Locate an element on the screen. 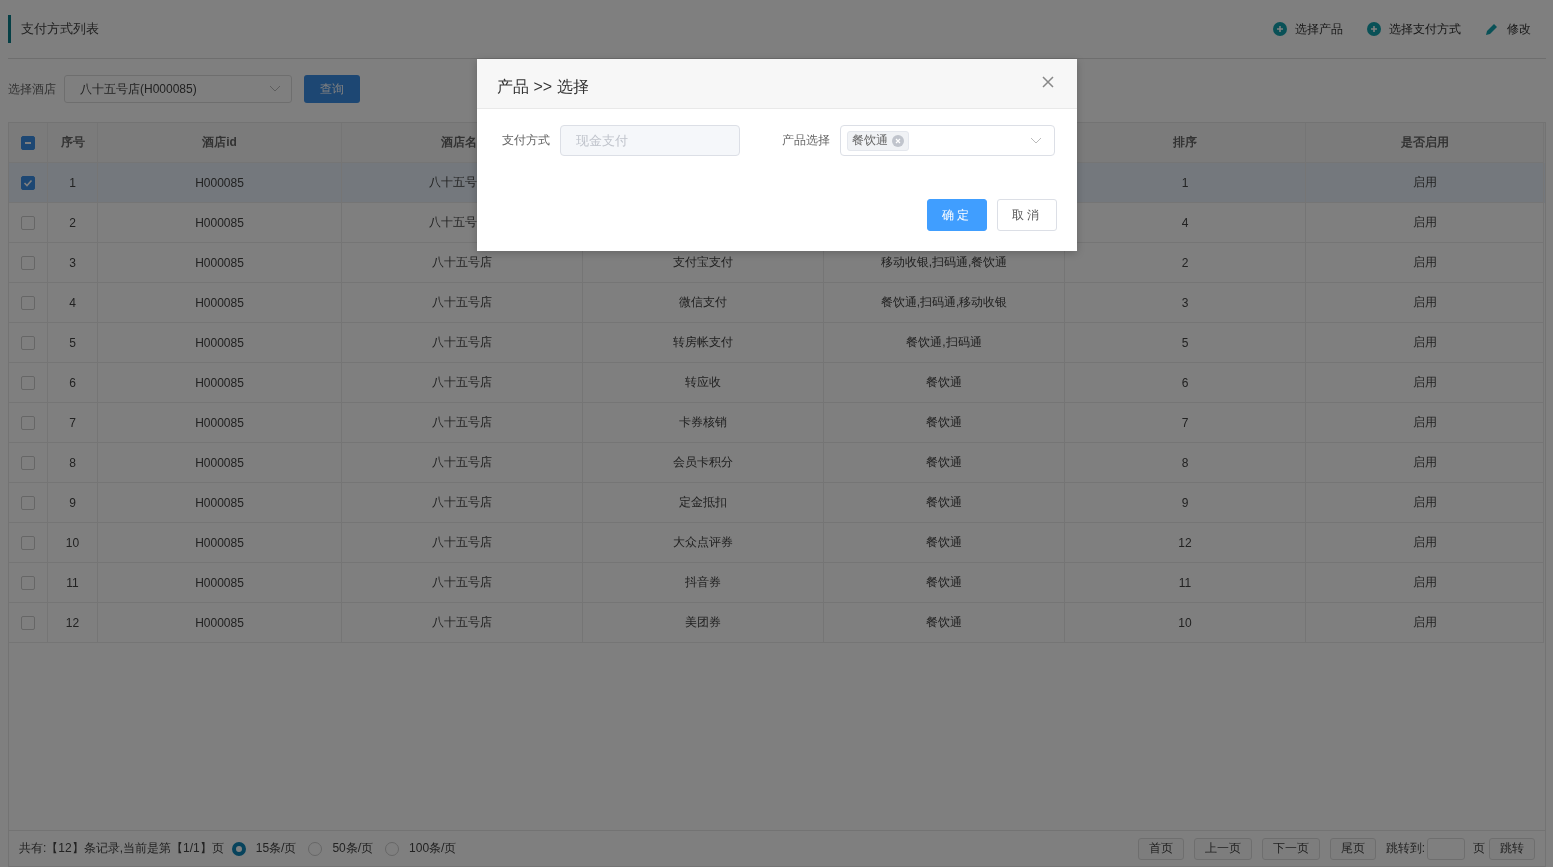 The width and height of the screenshot is (1553, 867). table-row: 12 H000085 八十五号店 美团券 餐饮通 10 启用 is located at coordinates (777, 623).